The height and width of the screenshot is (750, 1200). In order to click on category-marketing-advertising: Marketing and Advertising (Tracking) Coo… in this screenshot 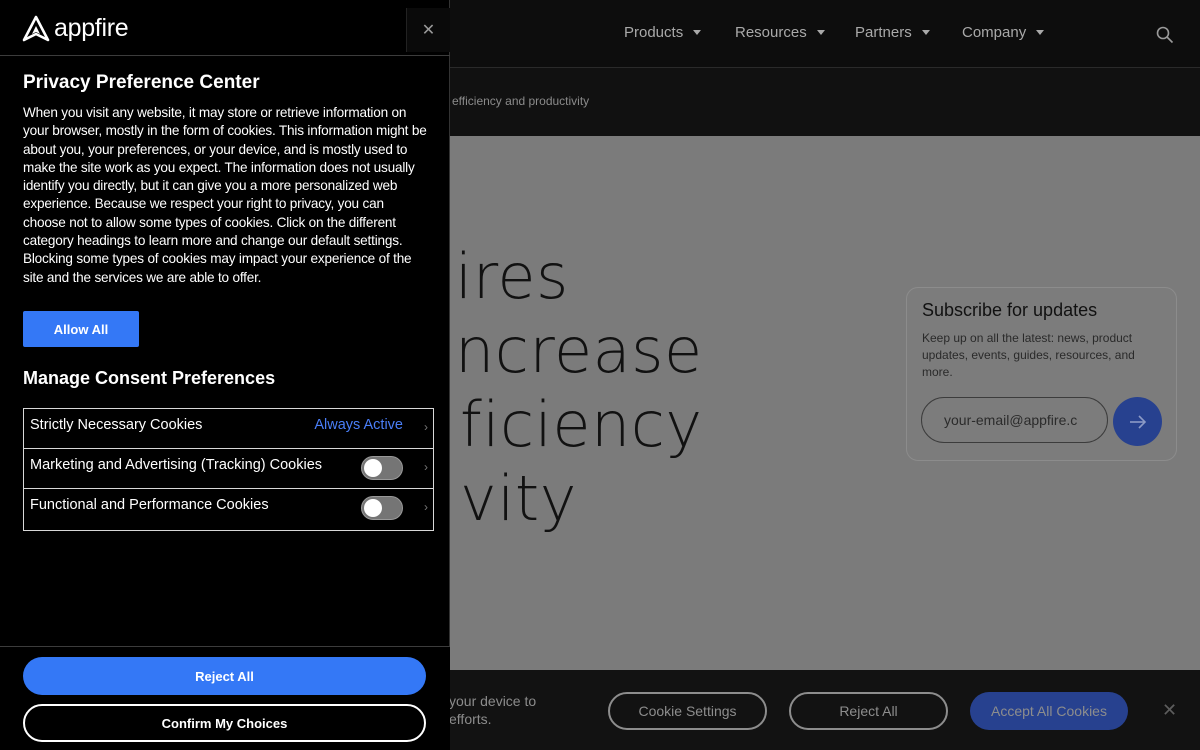, I will do `click(228, 469)`.